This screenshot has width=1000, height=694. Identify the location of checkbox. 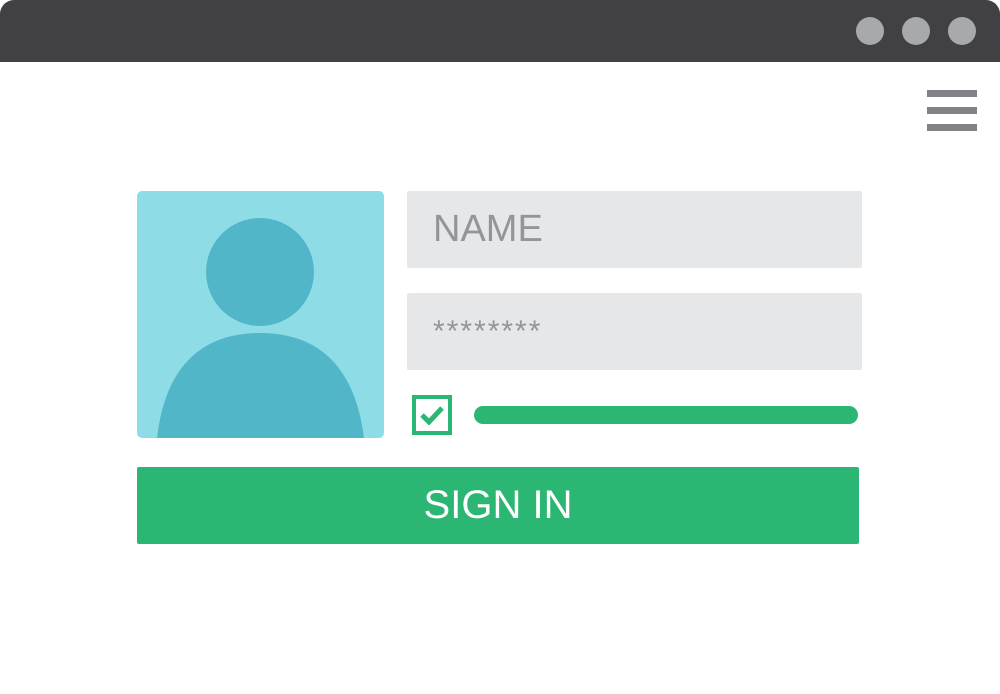
(432, 415).